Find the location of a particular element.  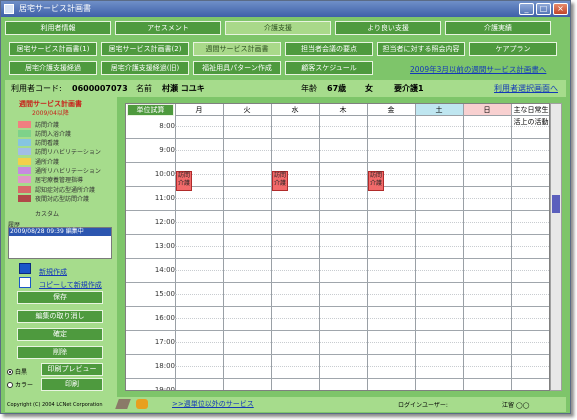

submenu-weekly-plan: 週間サービス計画書 is located at coordinates (237, 49).